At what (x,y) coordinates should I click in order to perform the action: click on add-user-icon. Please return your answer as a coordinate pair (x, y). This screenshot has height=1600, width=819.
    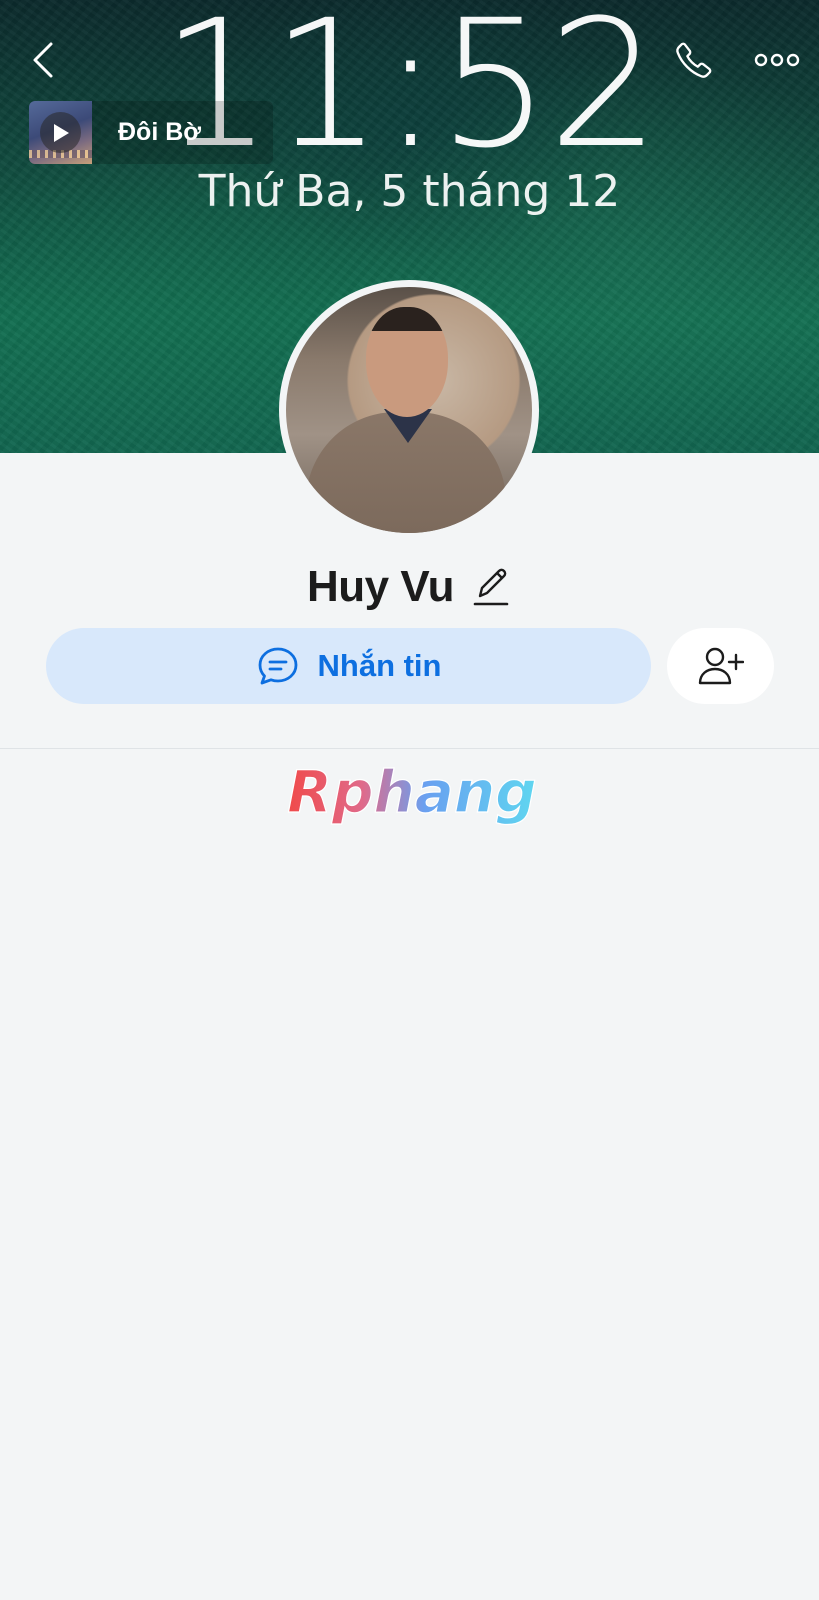
    Looking at the image, I should click on (721, 666).